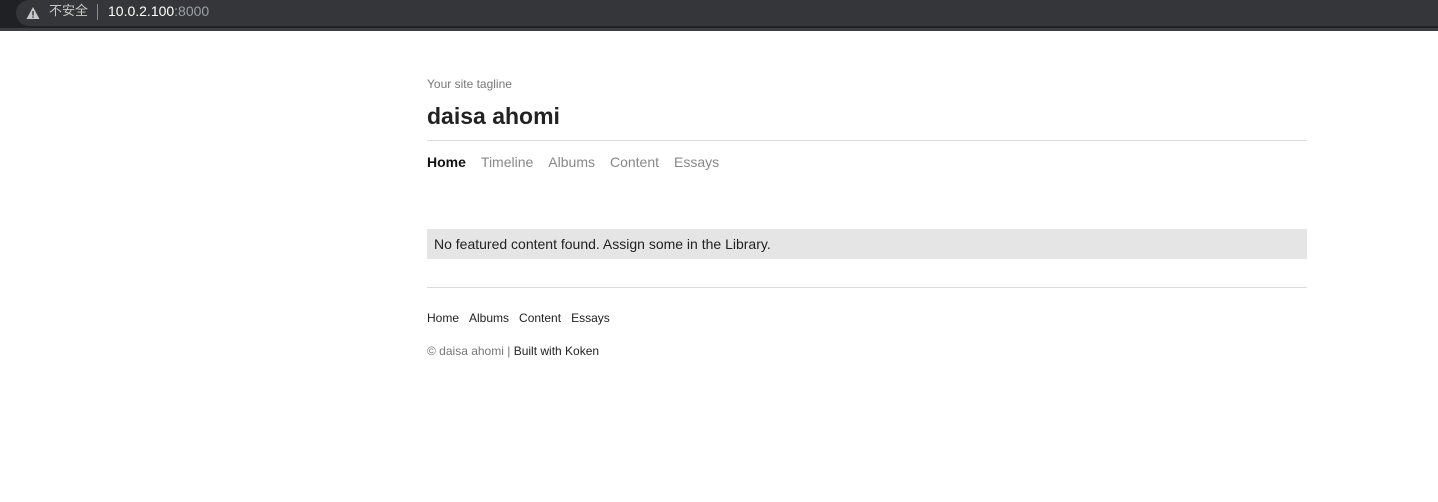 Image resolution: width=1438 pixels, height=502 pixels. Describe the element at coordinates (192, 11) in the screenshot. I see `url-port: :8000` at that location.